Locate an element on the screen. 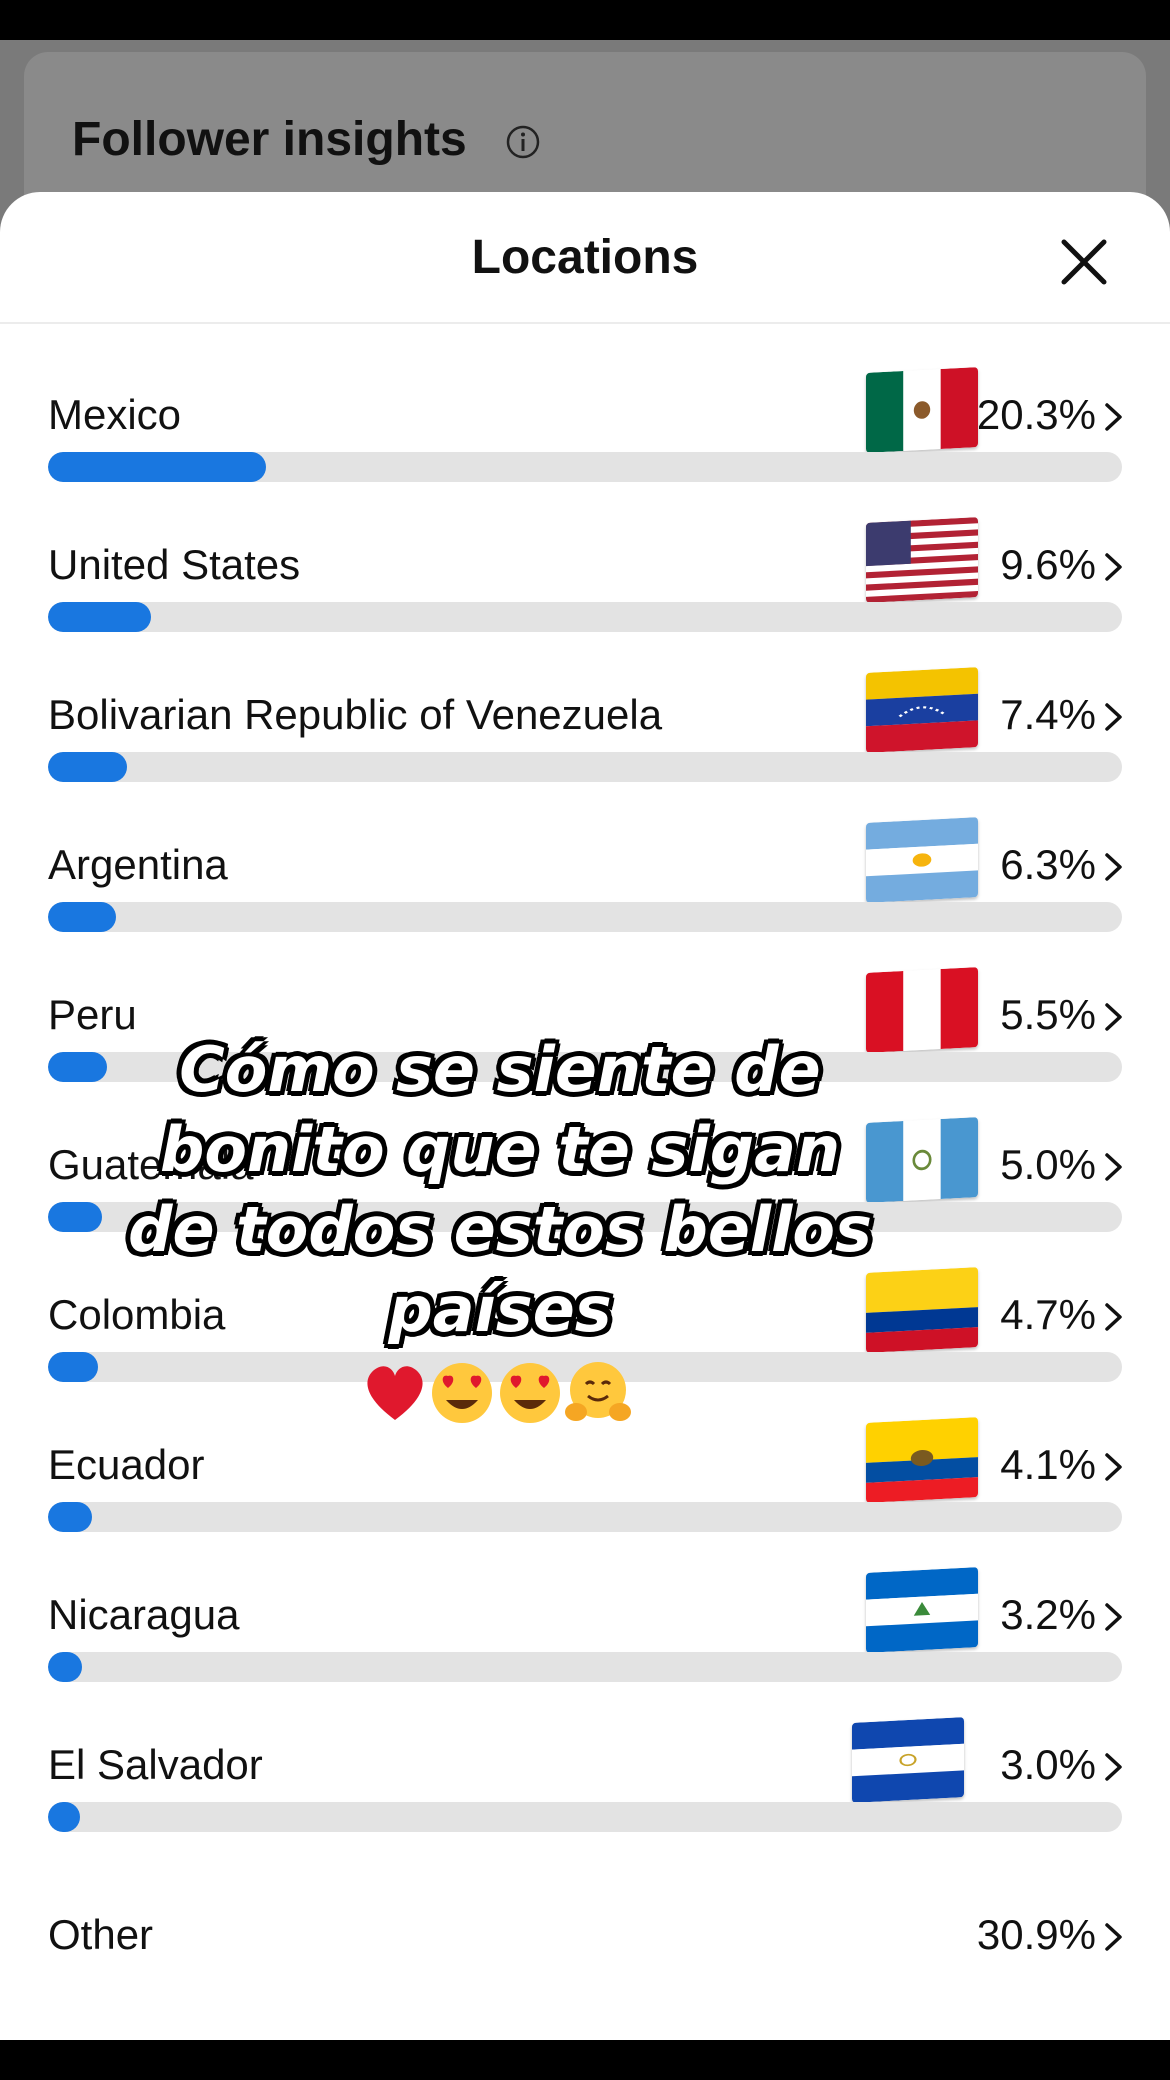  location-name: United States is located at coordinates (174, 564).